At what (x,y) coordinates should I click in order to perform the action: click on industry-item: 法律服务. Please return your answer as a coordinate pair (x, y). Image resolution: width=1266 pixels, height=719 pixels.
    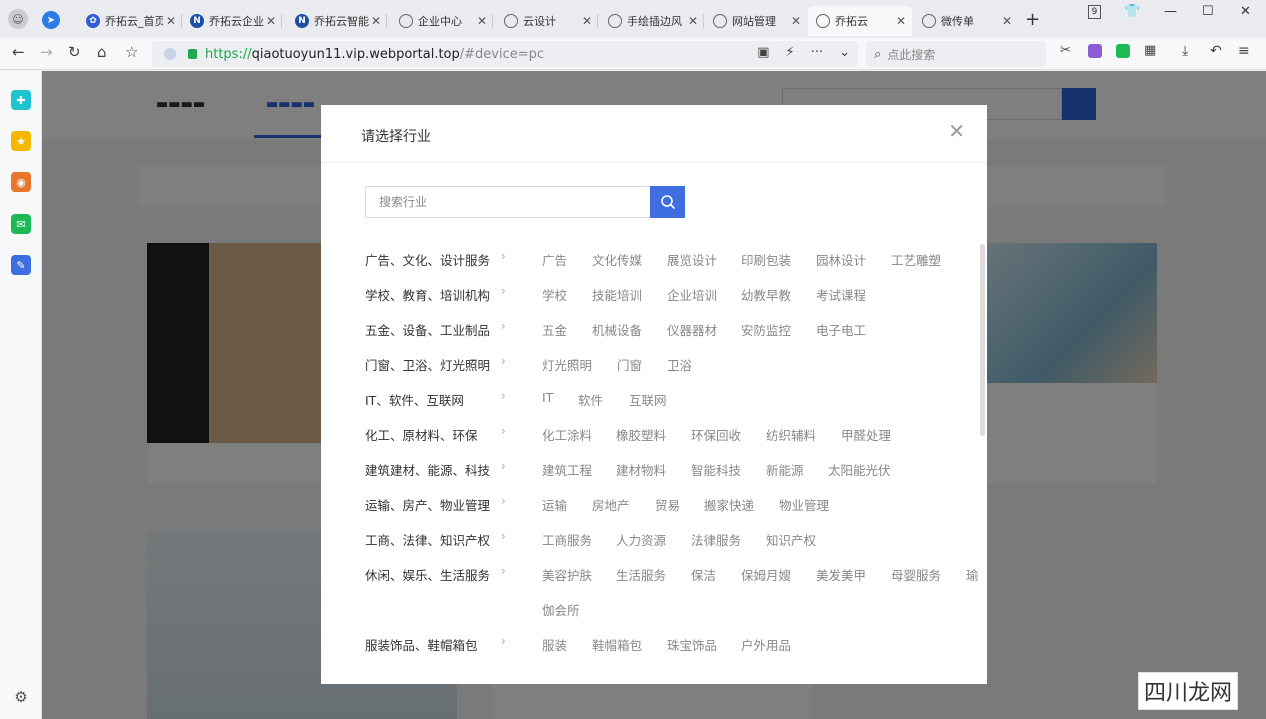
    Looking at the image, I should click on (716, 539).